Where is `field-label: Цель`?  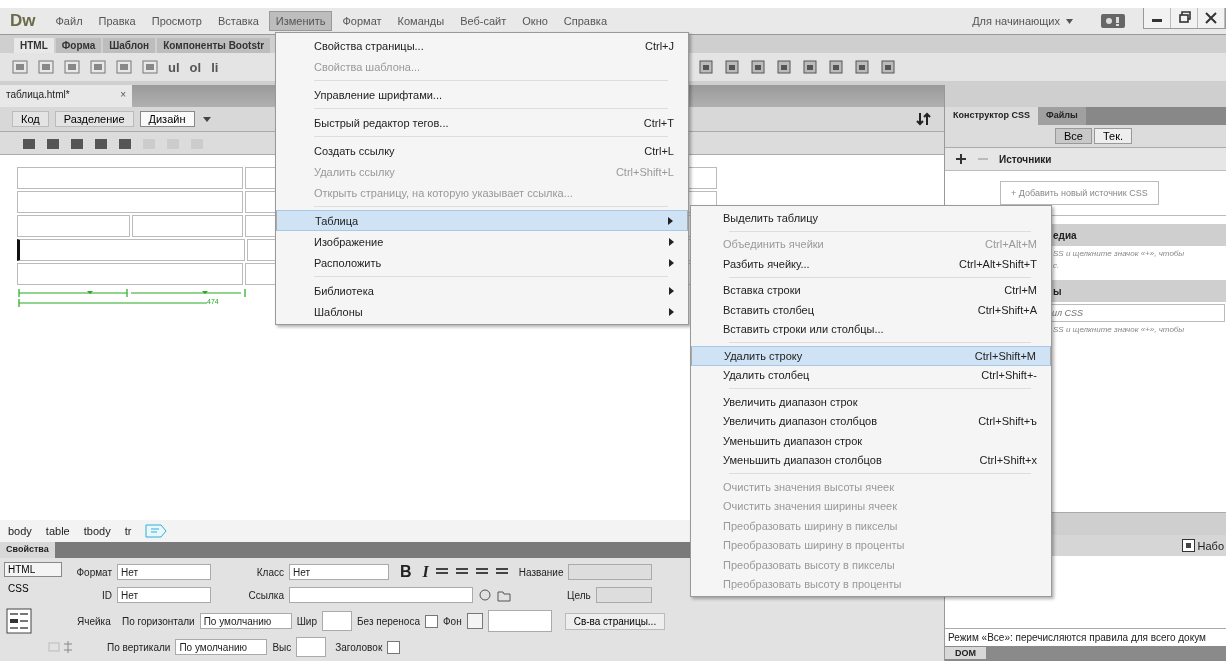
field-label: Цель is located at coordinates (579, 595).